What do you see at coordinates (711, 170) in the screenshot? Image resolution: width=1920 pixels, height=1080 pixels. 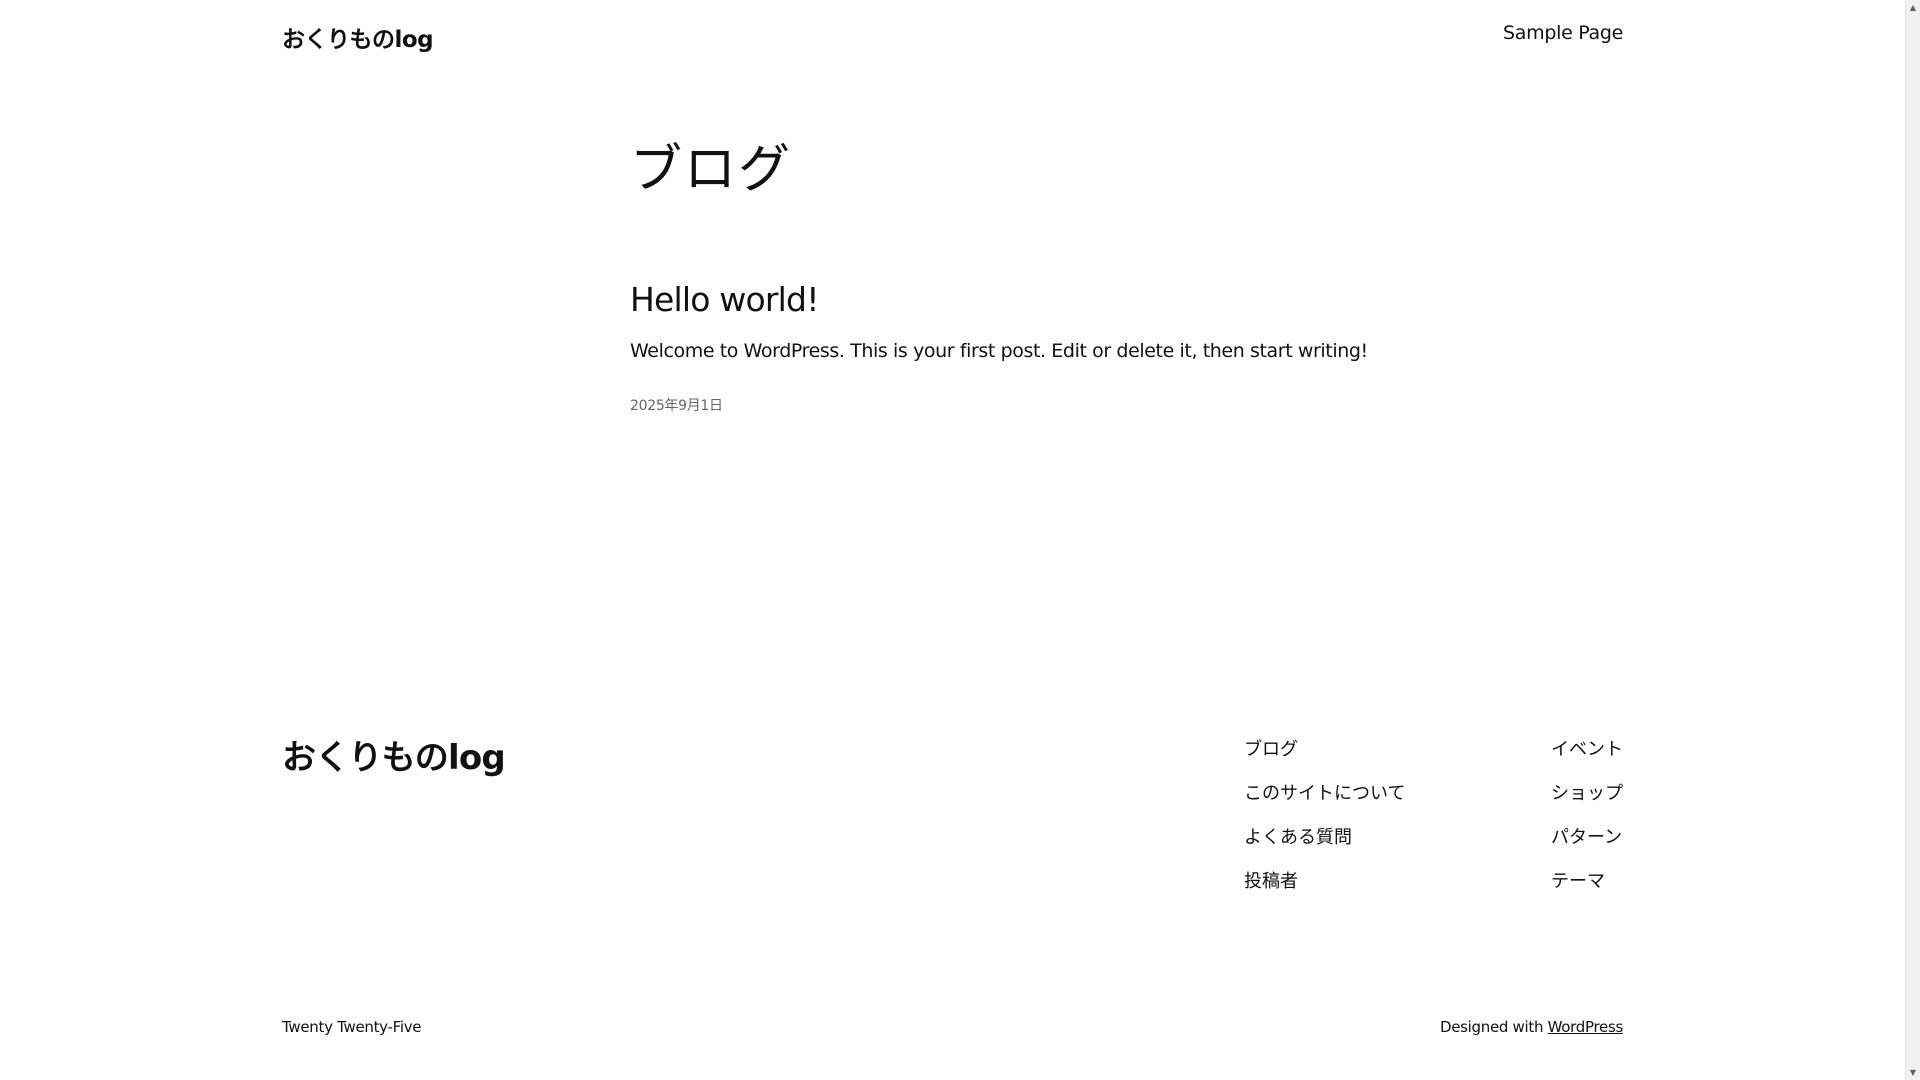 I see `page-title: ブログ` at bounding box center [711, 170].